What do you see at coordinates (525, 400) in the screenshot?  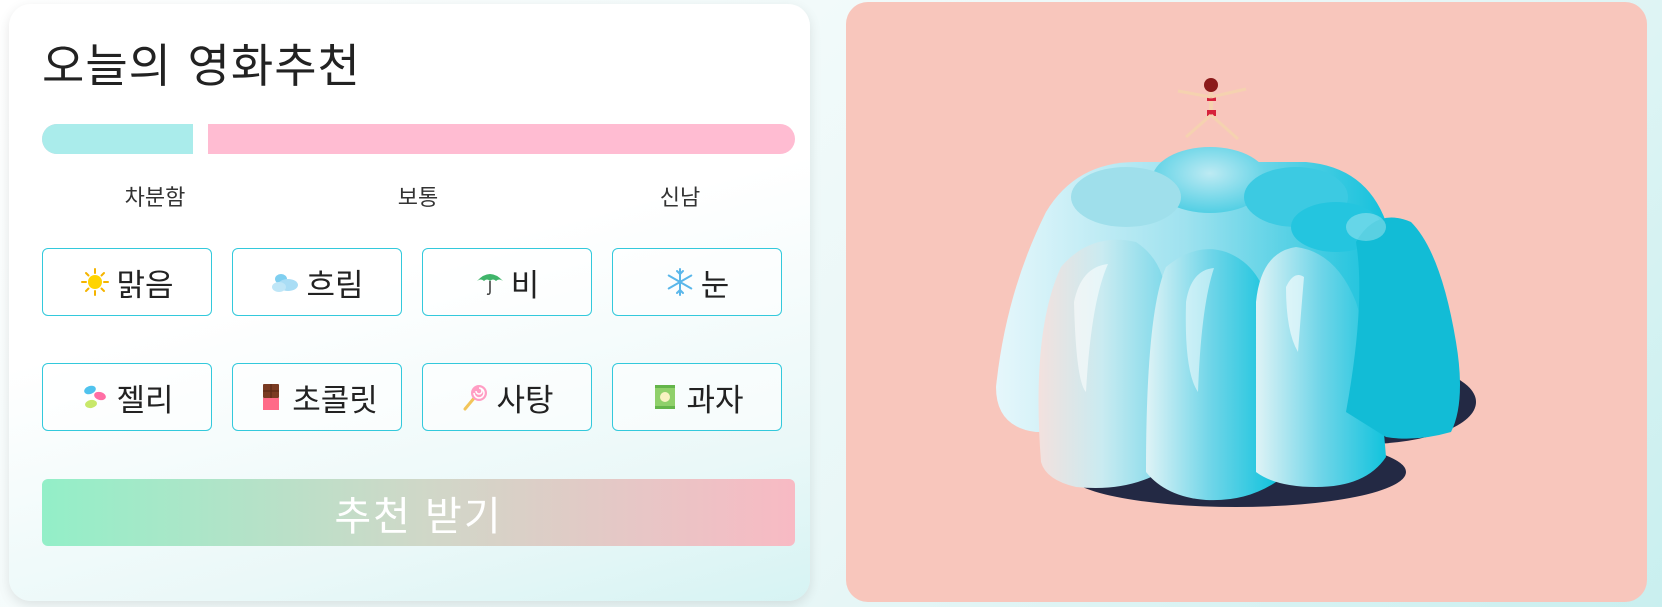 I see `snack-option-label: 사탕` at bounding box center [525, 400].